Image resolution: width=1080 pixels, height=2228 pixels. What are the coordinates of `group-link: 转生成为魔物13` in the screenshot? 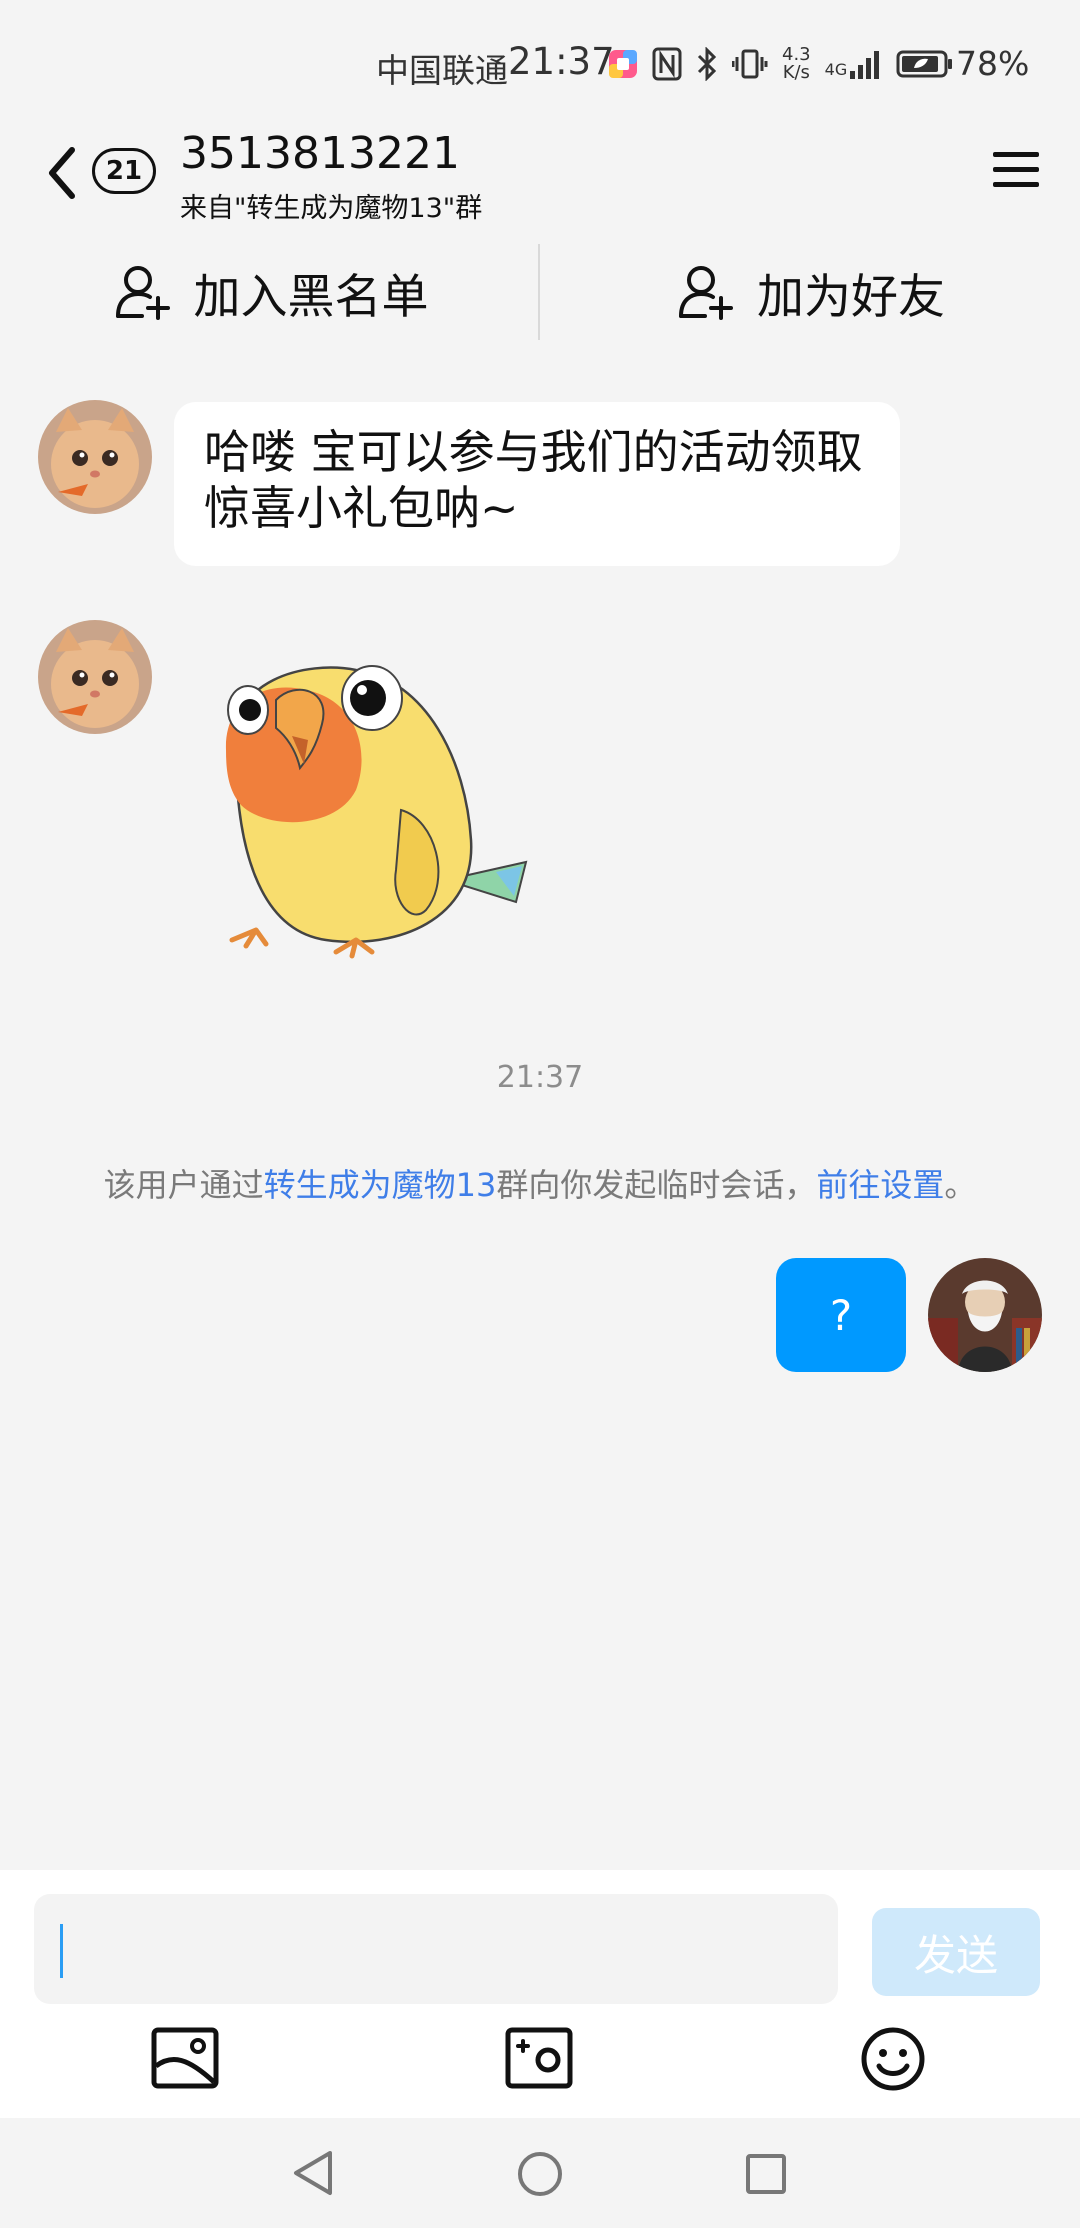 It's located at (380, 1185).